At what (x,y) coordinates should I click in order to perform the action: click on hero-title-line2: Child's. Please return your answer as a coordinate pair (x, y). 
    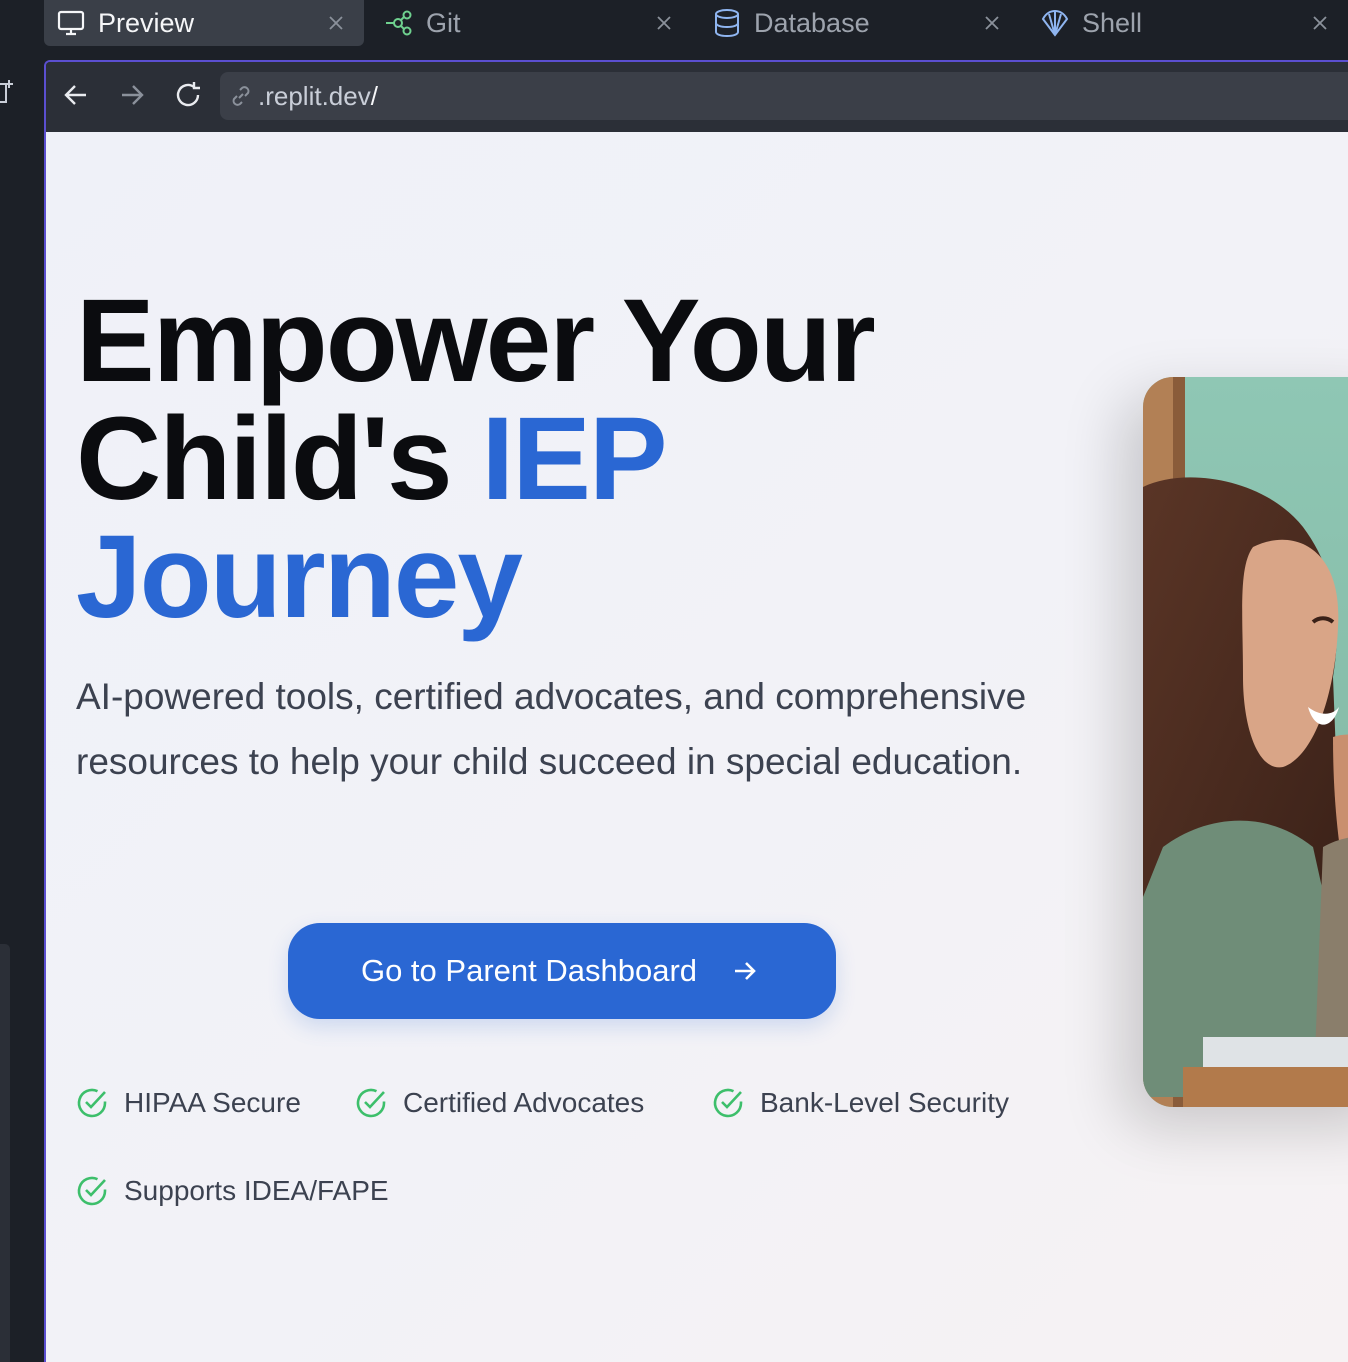
    Looking at the image, I should click on (279, 459).